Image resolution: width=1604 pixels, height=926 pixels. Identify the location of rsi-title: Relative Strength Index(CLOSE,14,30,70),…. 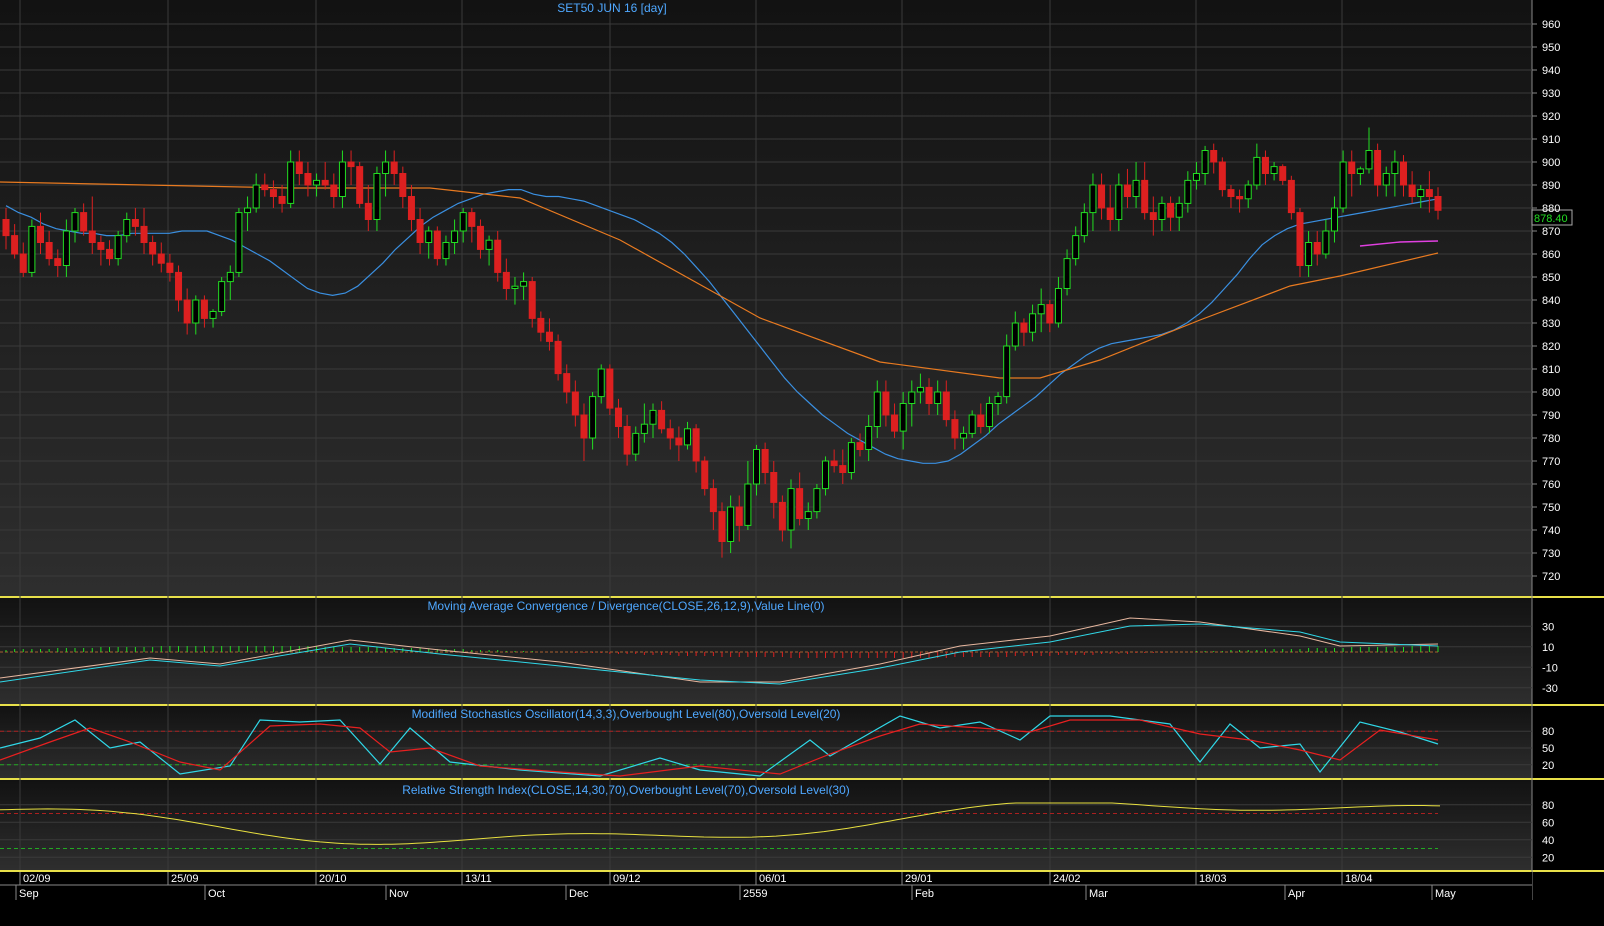
(626, 790).